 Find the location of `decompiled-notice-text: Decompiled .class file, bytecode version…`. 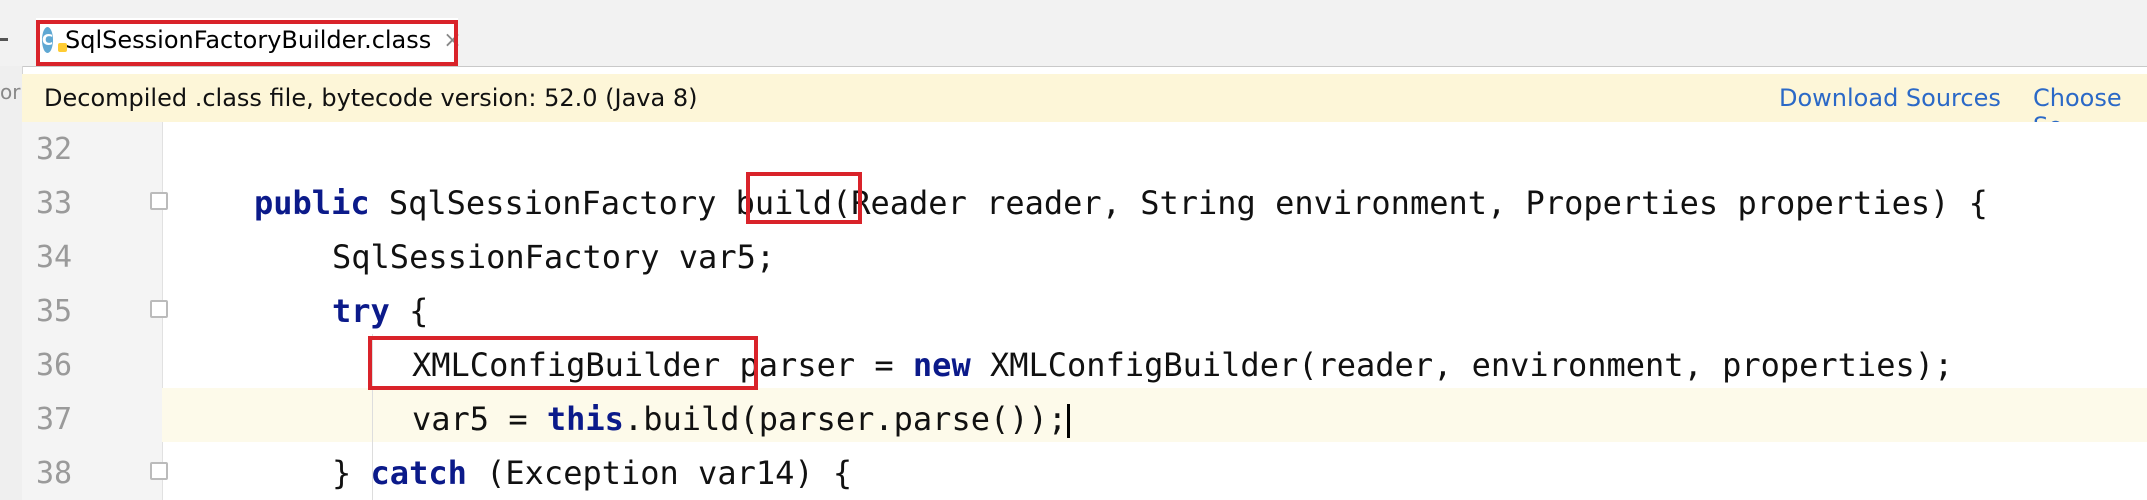

decompiled-notice-text: Decompiled .class file, bytecode version… is located at coordinates (371, 98).